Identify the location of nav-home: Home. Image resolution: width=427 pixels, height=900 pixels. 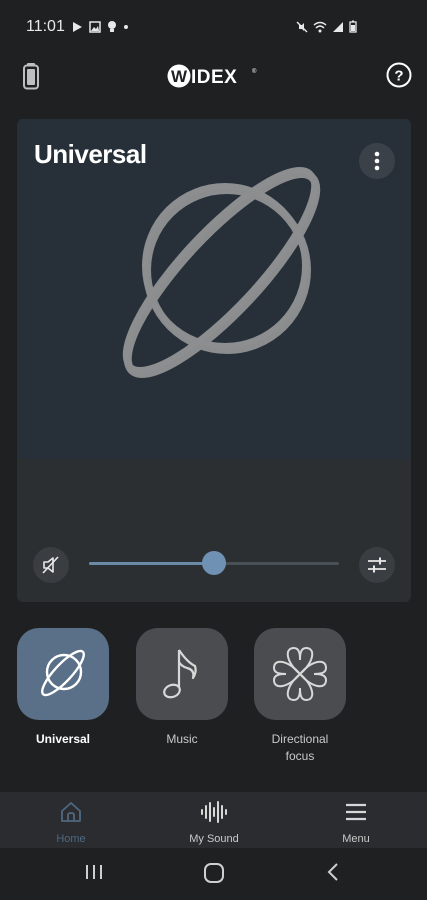
(71, 822).